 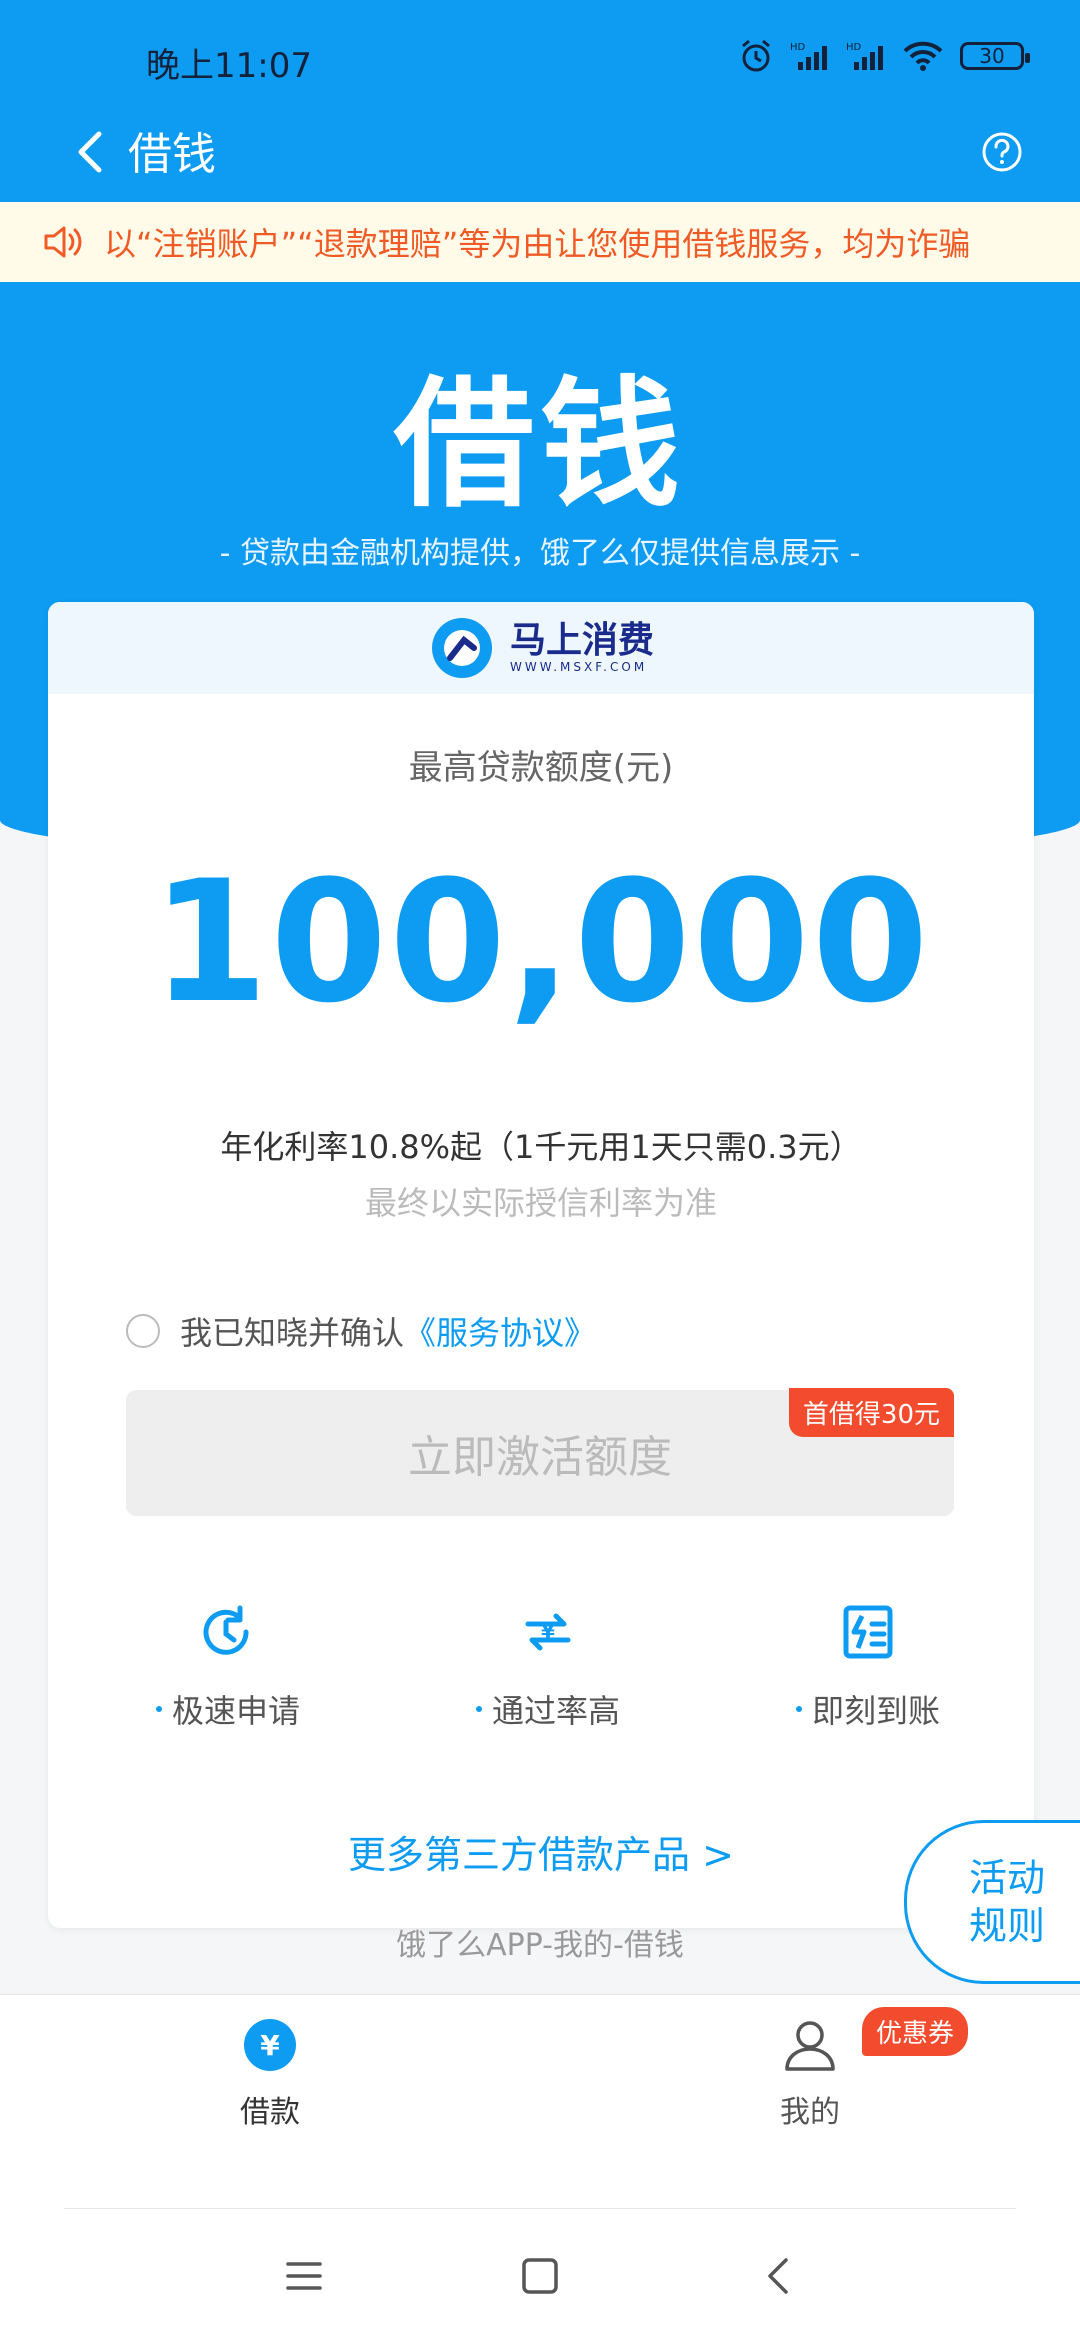 What do you see at coordinates (540, 156) in the screenshot?
I see `app-header: 借钱` at bounding box center [540, 156].